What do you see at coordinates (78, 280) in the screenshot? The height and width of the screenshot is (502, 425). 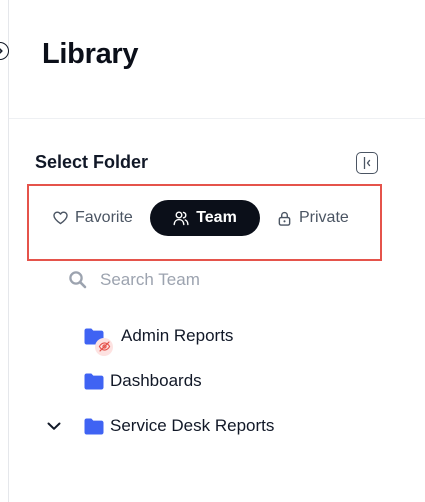 I see `search-icon` at bounding box center [78, 280].